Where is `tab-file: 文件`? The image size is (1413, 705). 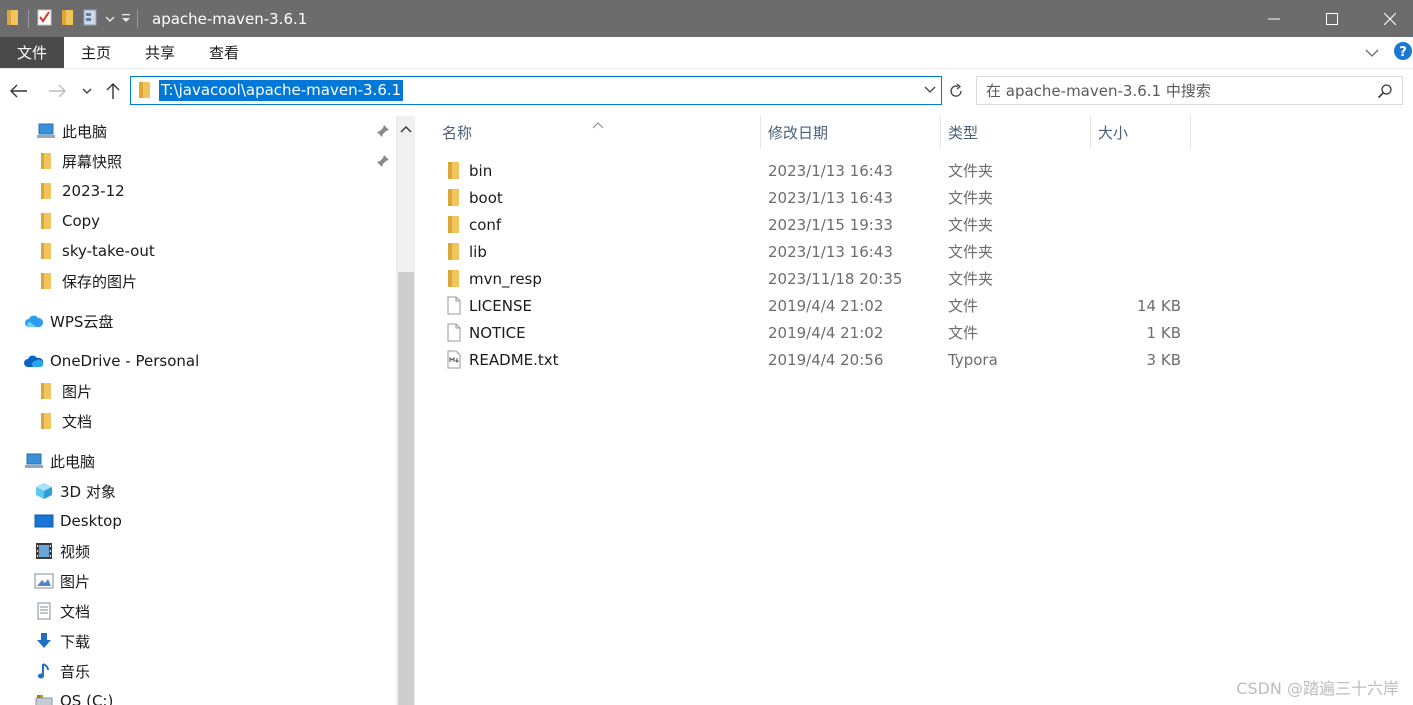 tab-file: 文件 is located at coordinates (32, 52).